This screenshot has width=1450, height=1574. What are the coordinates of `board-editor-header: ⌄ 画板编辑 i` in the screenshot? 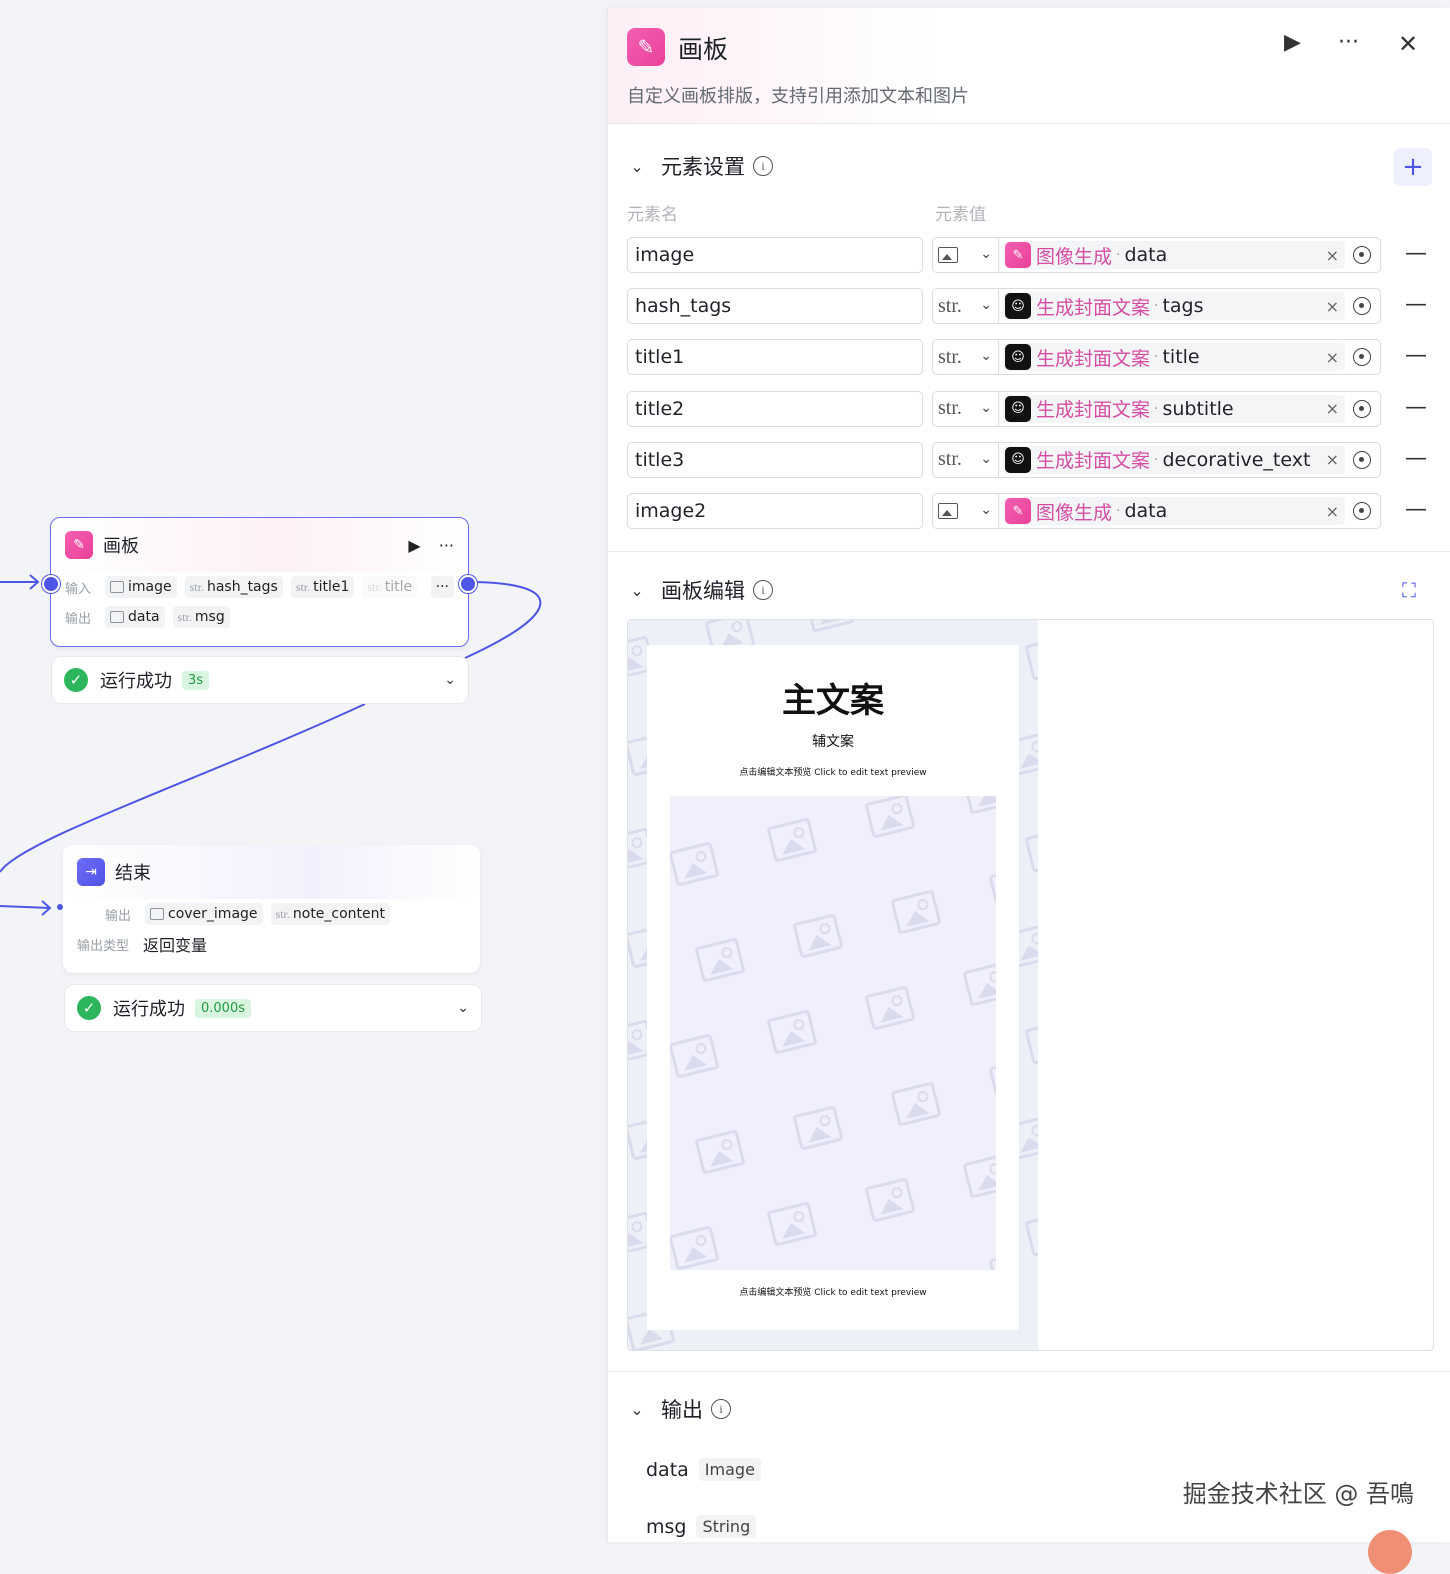 It's located at (700, 590).